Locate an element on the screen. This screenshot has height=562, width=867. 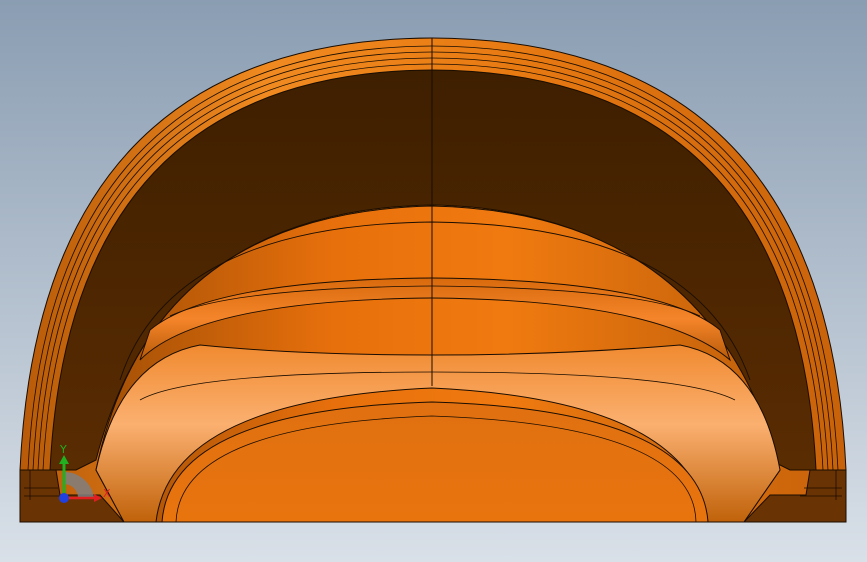
z-axis-dot is located at coordinates (64, 498).